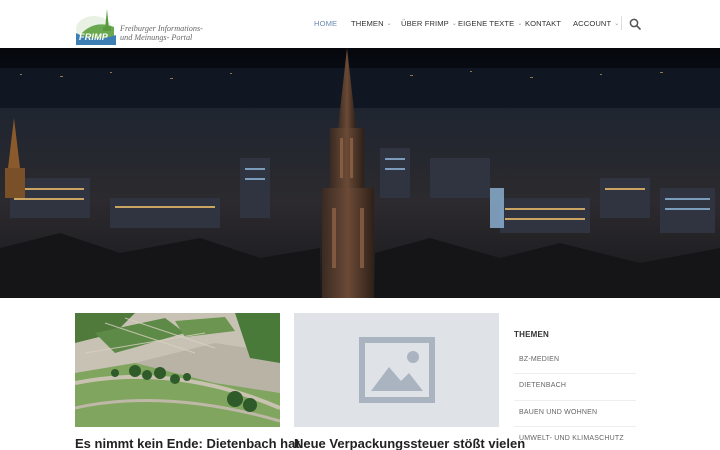 The width and height of the screenshot is (720, 450). Describe the element at coordinates (409, 443) in the screenshot. I see `post-title: Neue Verpackungssteuer stößt vielen` at that location.